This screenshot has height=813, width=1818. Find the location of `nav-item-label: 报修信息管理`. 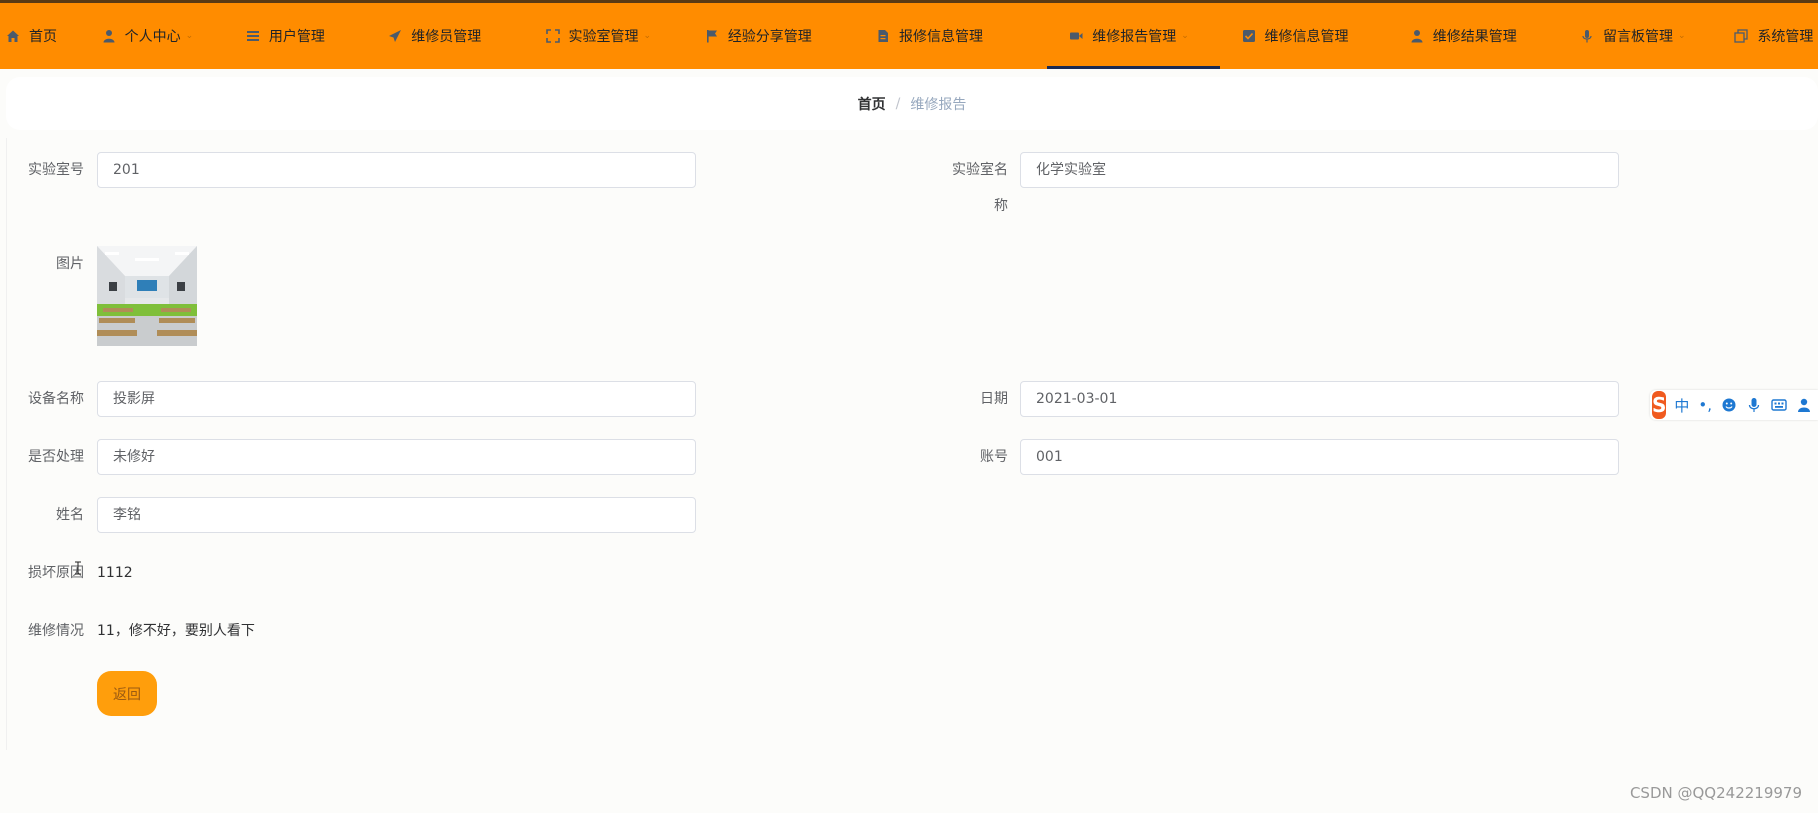

nav-item-label: 报修信息管理 is located at coordinates (941, 37).